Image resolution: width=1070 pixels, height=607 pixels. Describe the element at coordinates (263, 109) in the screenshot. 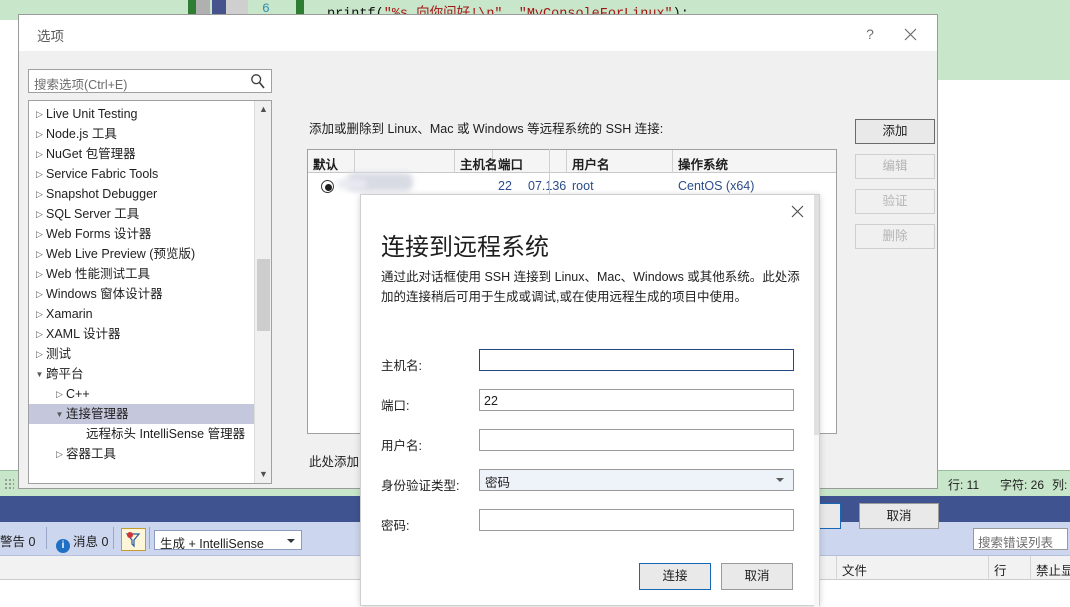

I see `scroll-up-icon: ▲` at that location.